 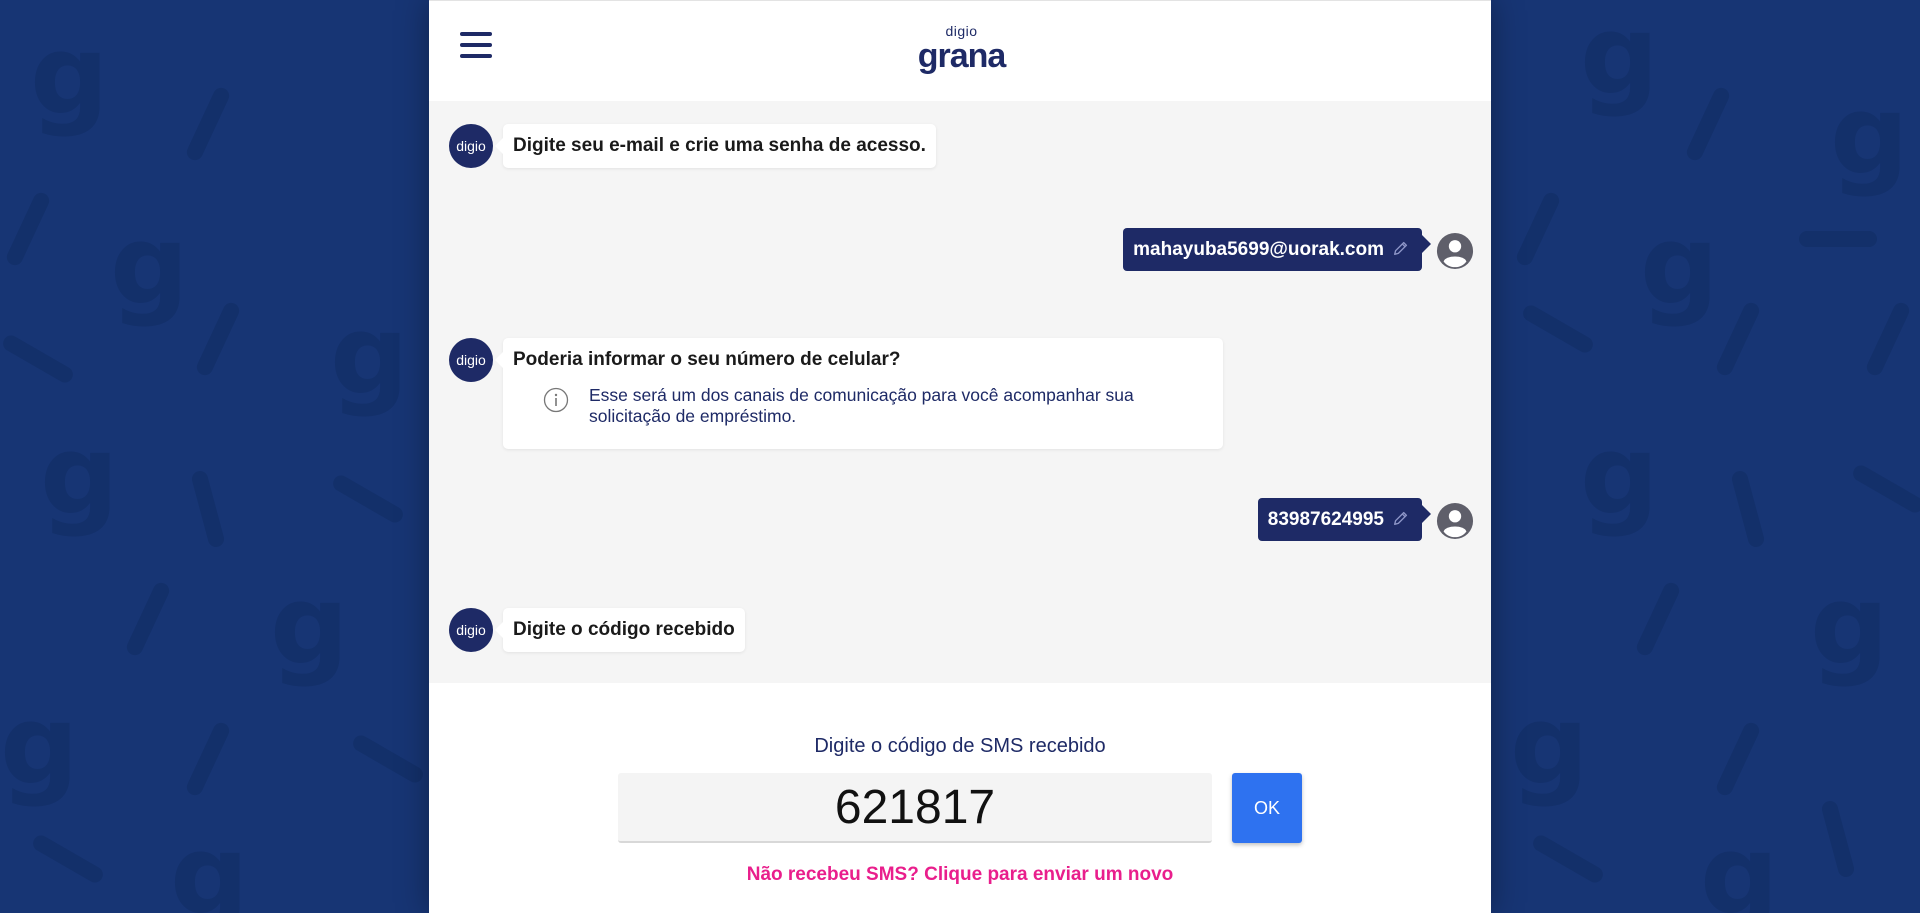 I want to click on user-message: 83987624995, so click(x=1344, y=519).